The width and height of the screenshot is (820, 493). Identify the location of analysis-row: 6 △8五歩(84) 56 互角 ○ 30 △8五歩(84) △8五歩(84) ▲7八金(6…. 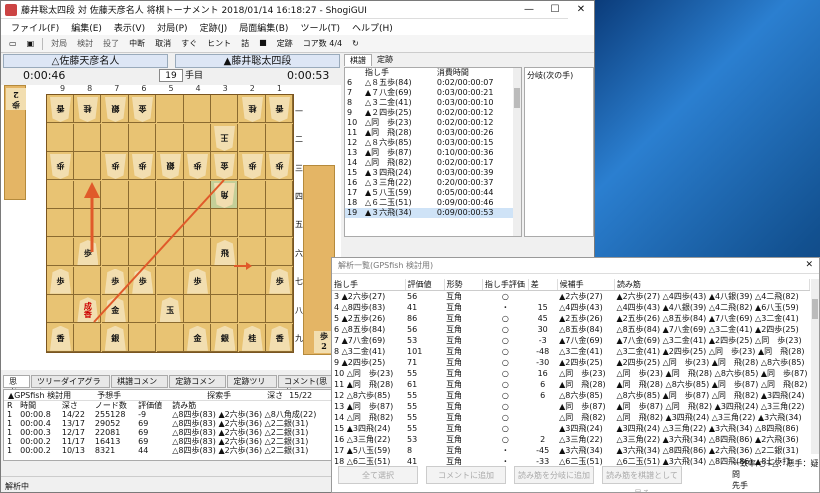
(571, 329).